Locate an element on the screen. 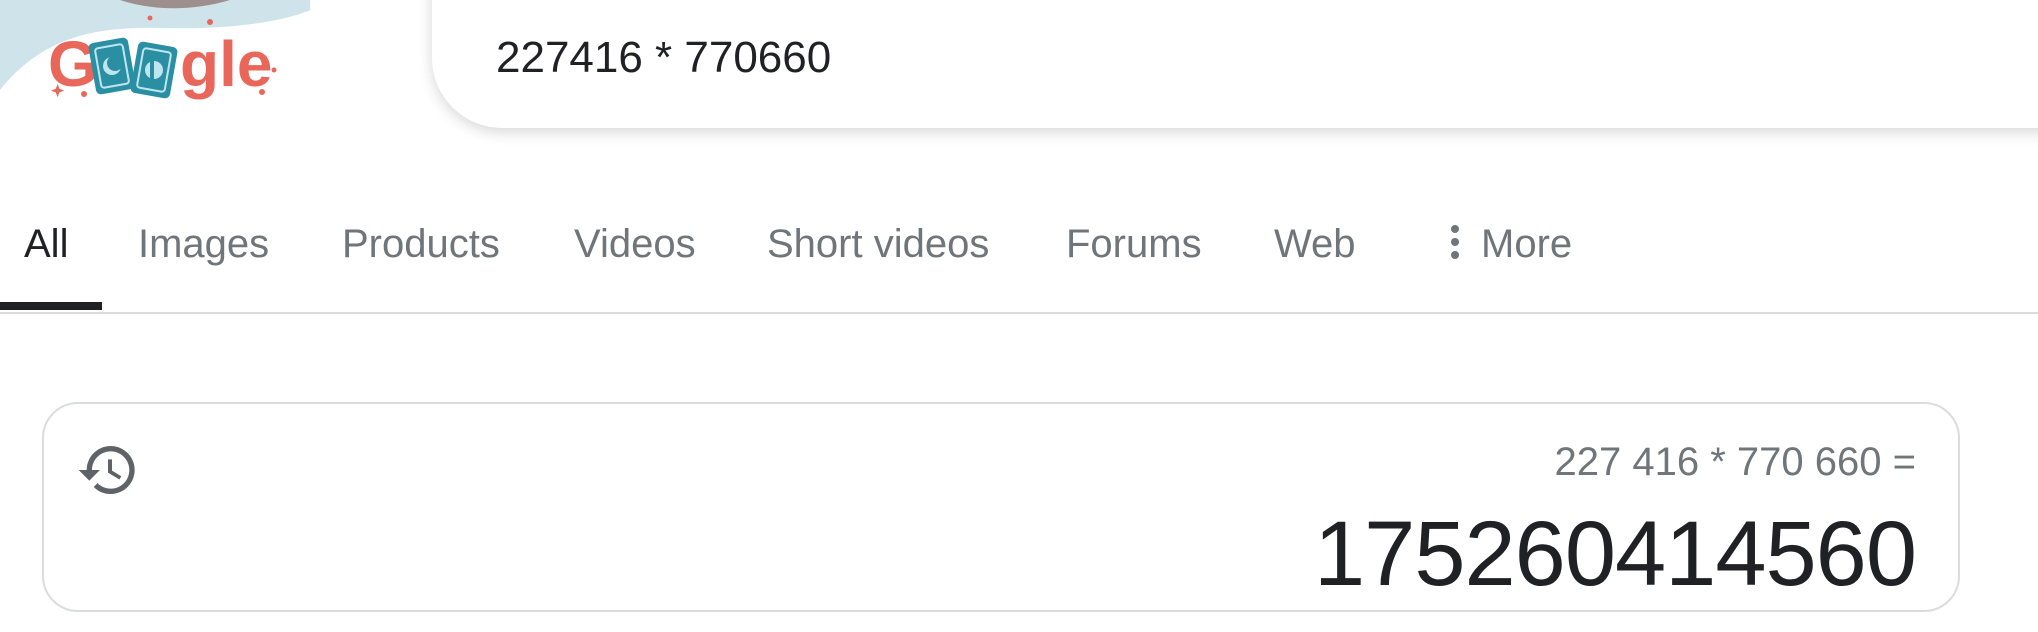  calculator-result: 175260414560 is located at coordinates (1615, 554).